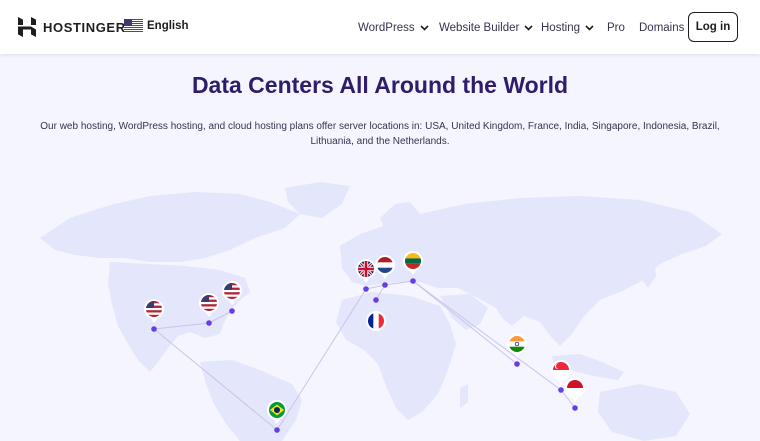 The width and height of the screenshot is (760, 441). Describe the element at coordinates (209, 323) in the screenshot. I see `location-dot-usa-central` at that location.